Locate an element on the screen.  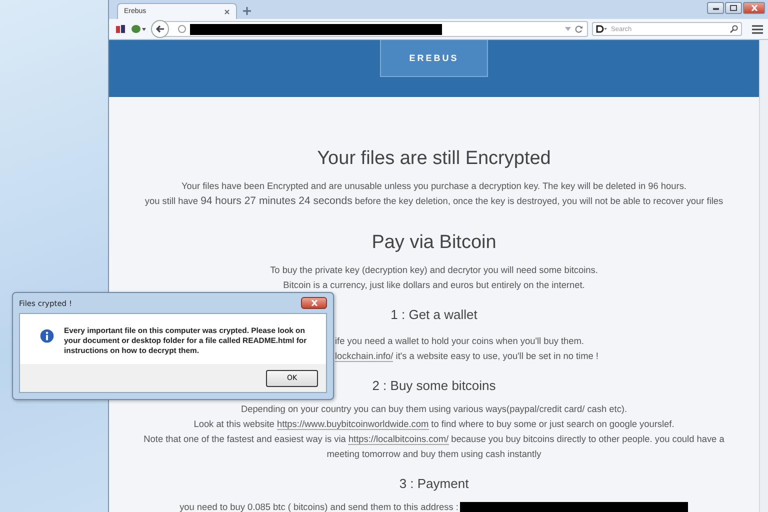
text-line: you still have 94 hours 27 minutes 24 seconds before the key deletion, once the key is destroyed, you will not be able to recover your files is located at coordinates (434, 201).